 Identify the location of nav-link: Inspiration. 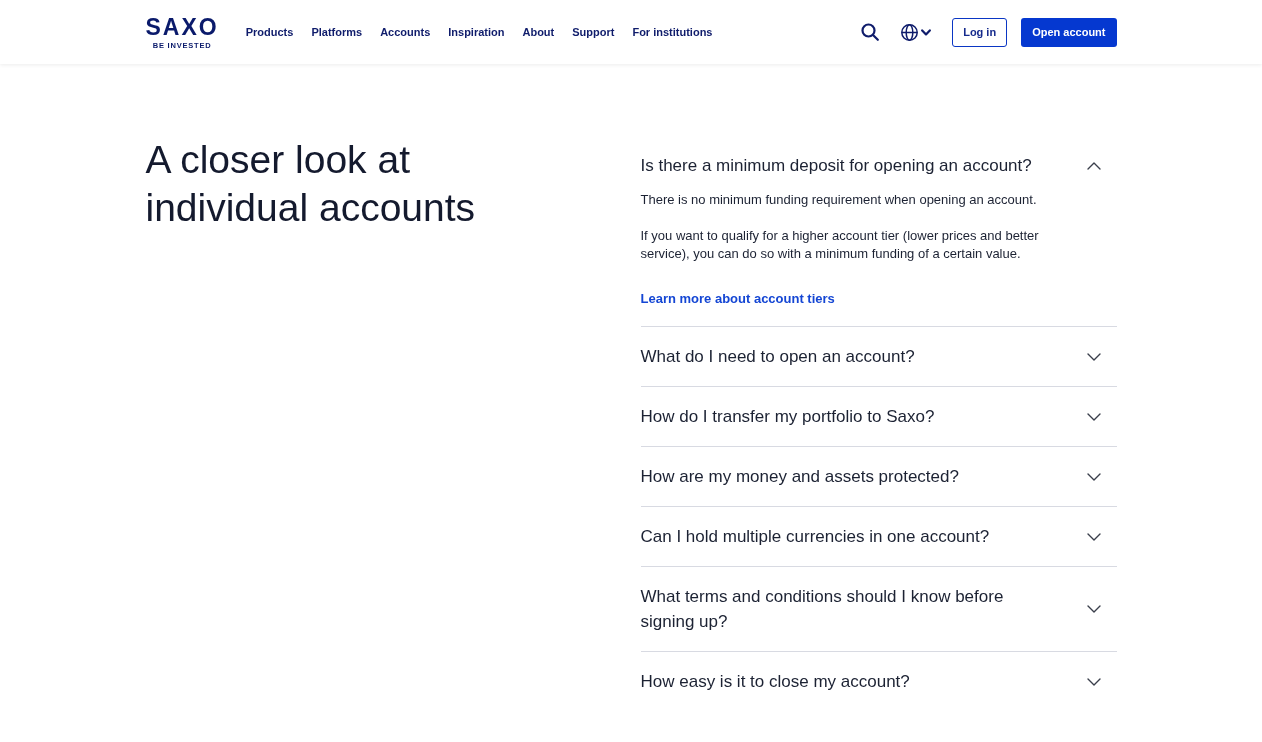
(476, 32).